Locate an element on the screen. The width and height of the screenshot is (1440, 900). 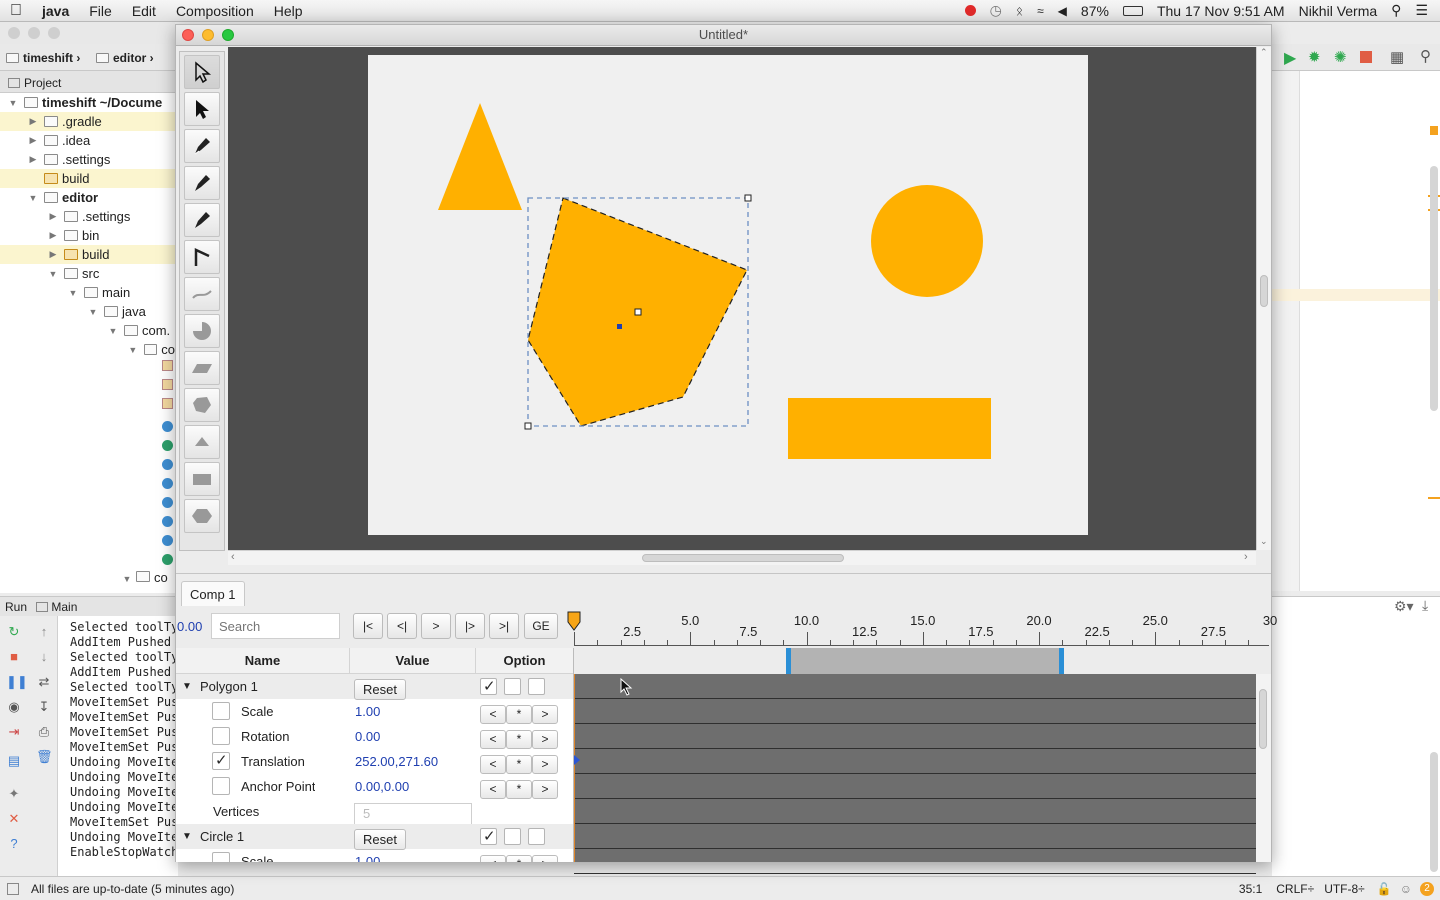
tree-item: ▼ timeshift ~/Docume is located at coordinates (87, 102).